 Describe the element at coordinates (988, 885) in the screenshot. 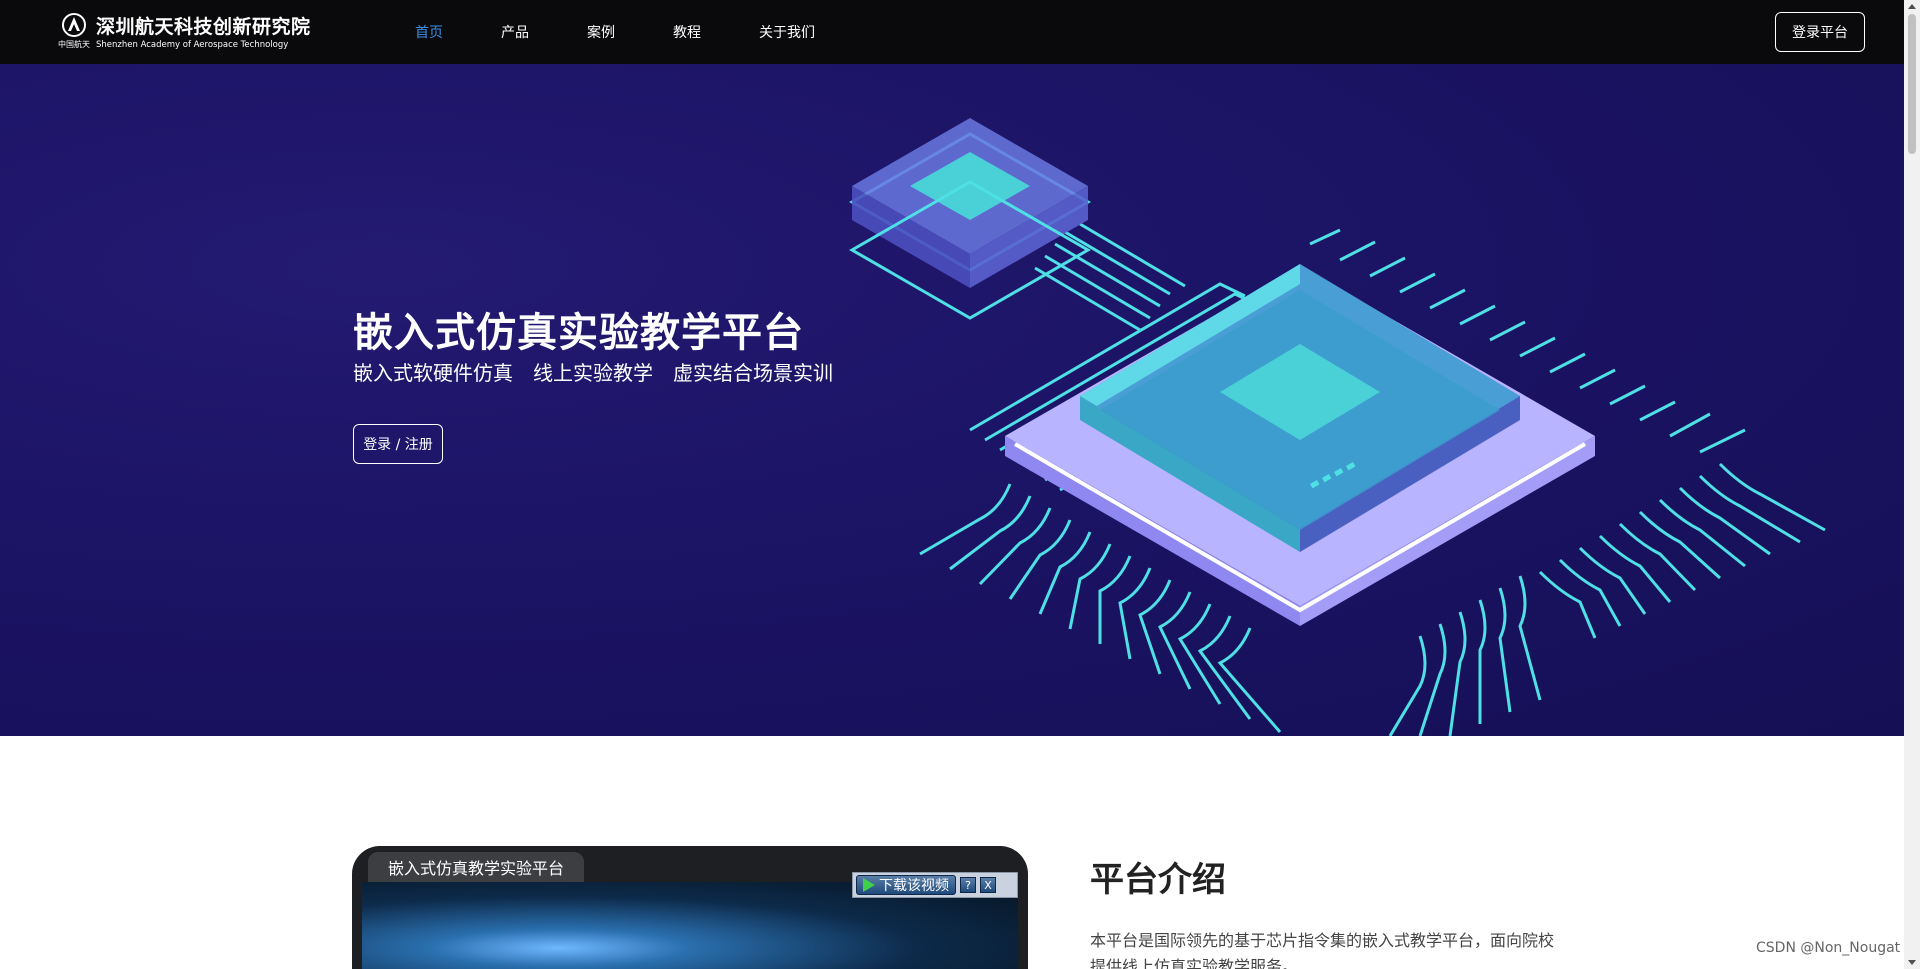

I see `close-toolbar-button: X` at that location.